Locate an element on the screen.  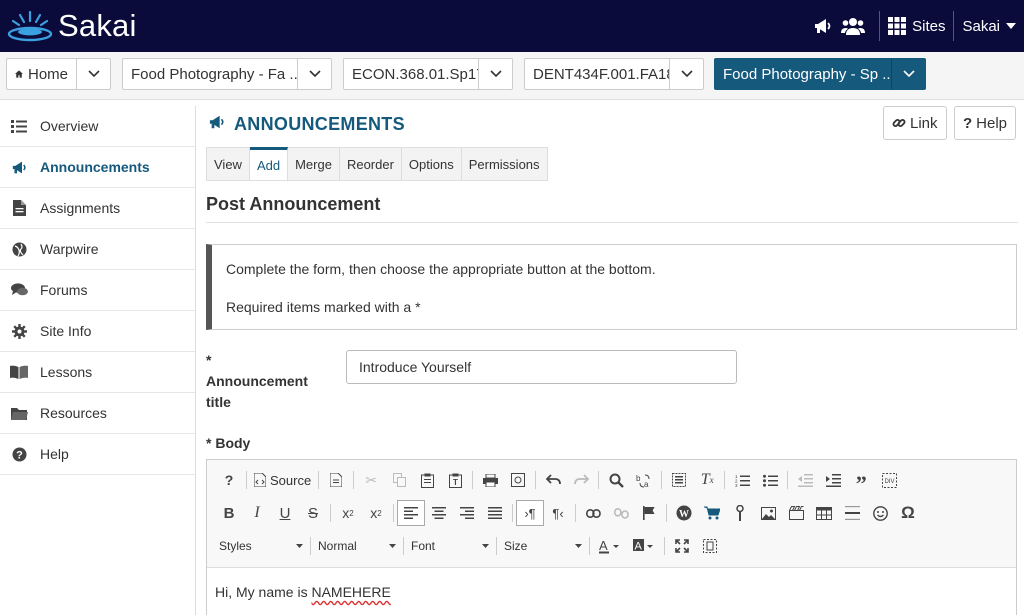
font-select: Font is located at coordinates (450, 546).